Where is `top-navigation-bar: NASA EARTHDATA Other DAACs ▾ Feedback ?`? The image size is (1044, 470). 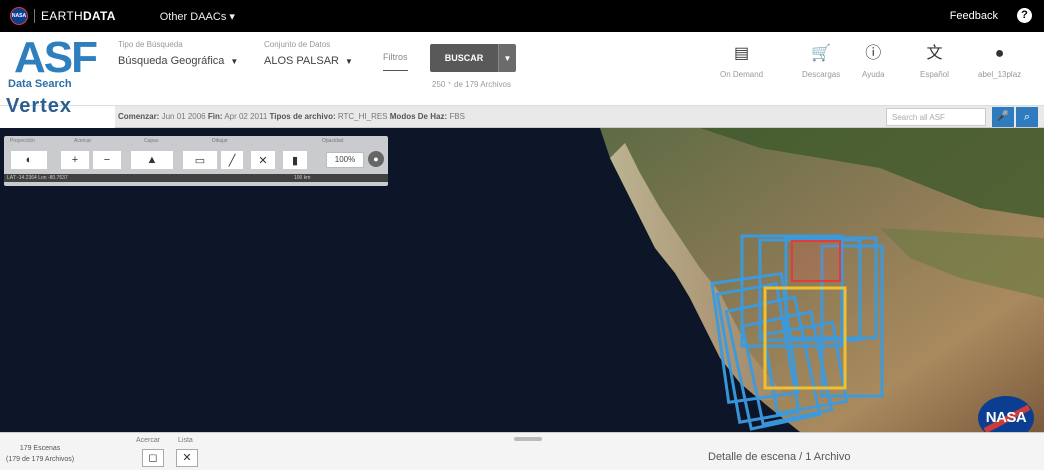
top-navigation-bar: NASA EARTHDATA Other DAACs ▾ Feedback ? is located at coordinates (522, 16).